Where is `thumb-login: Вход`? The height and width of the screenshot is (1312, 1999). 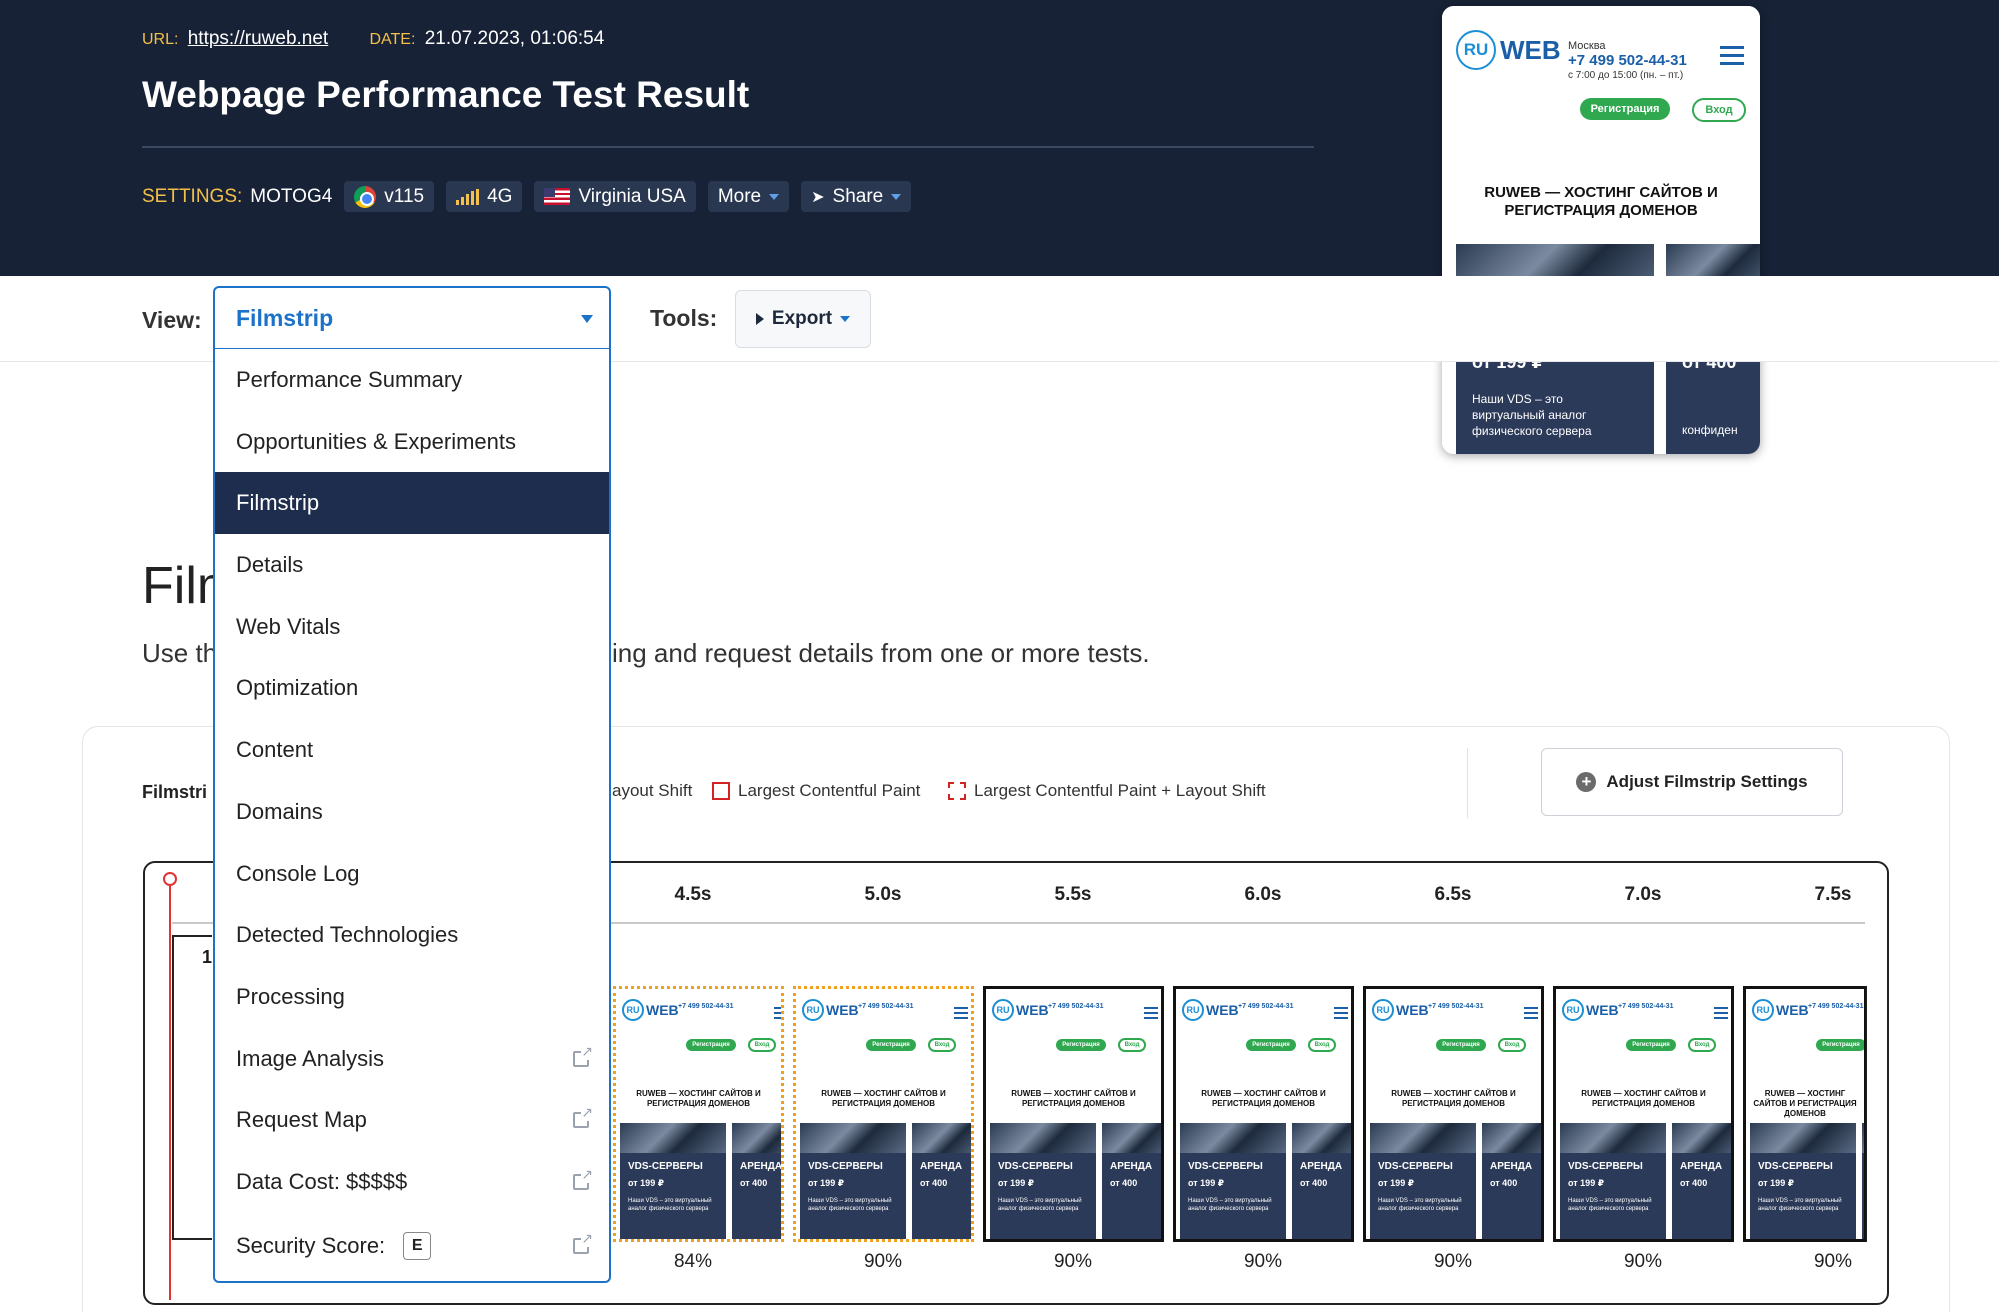 thumb-login: Вход is located at coordinates (1719, 110).